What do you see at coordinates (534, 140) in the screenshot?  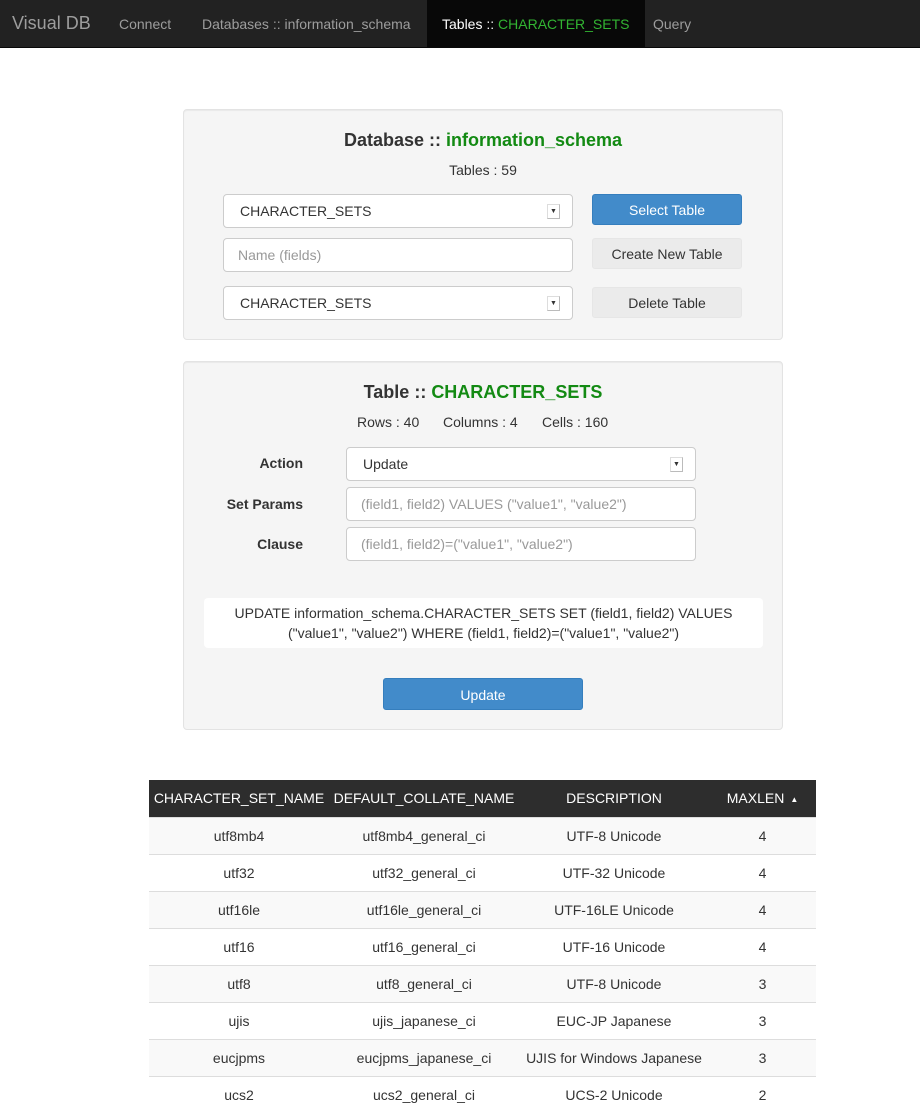 I see `database-name: information_schema` at bounding box center [534, 140].